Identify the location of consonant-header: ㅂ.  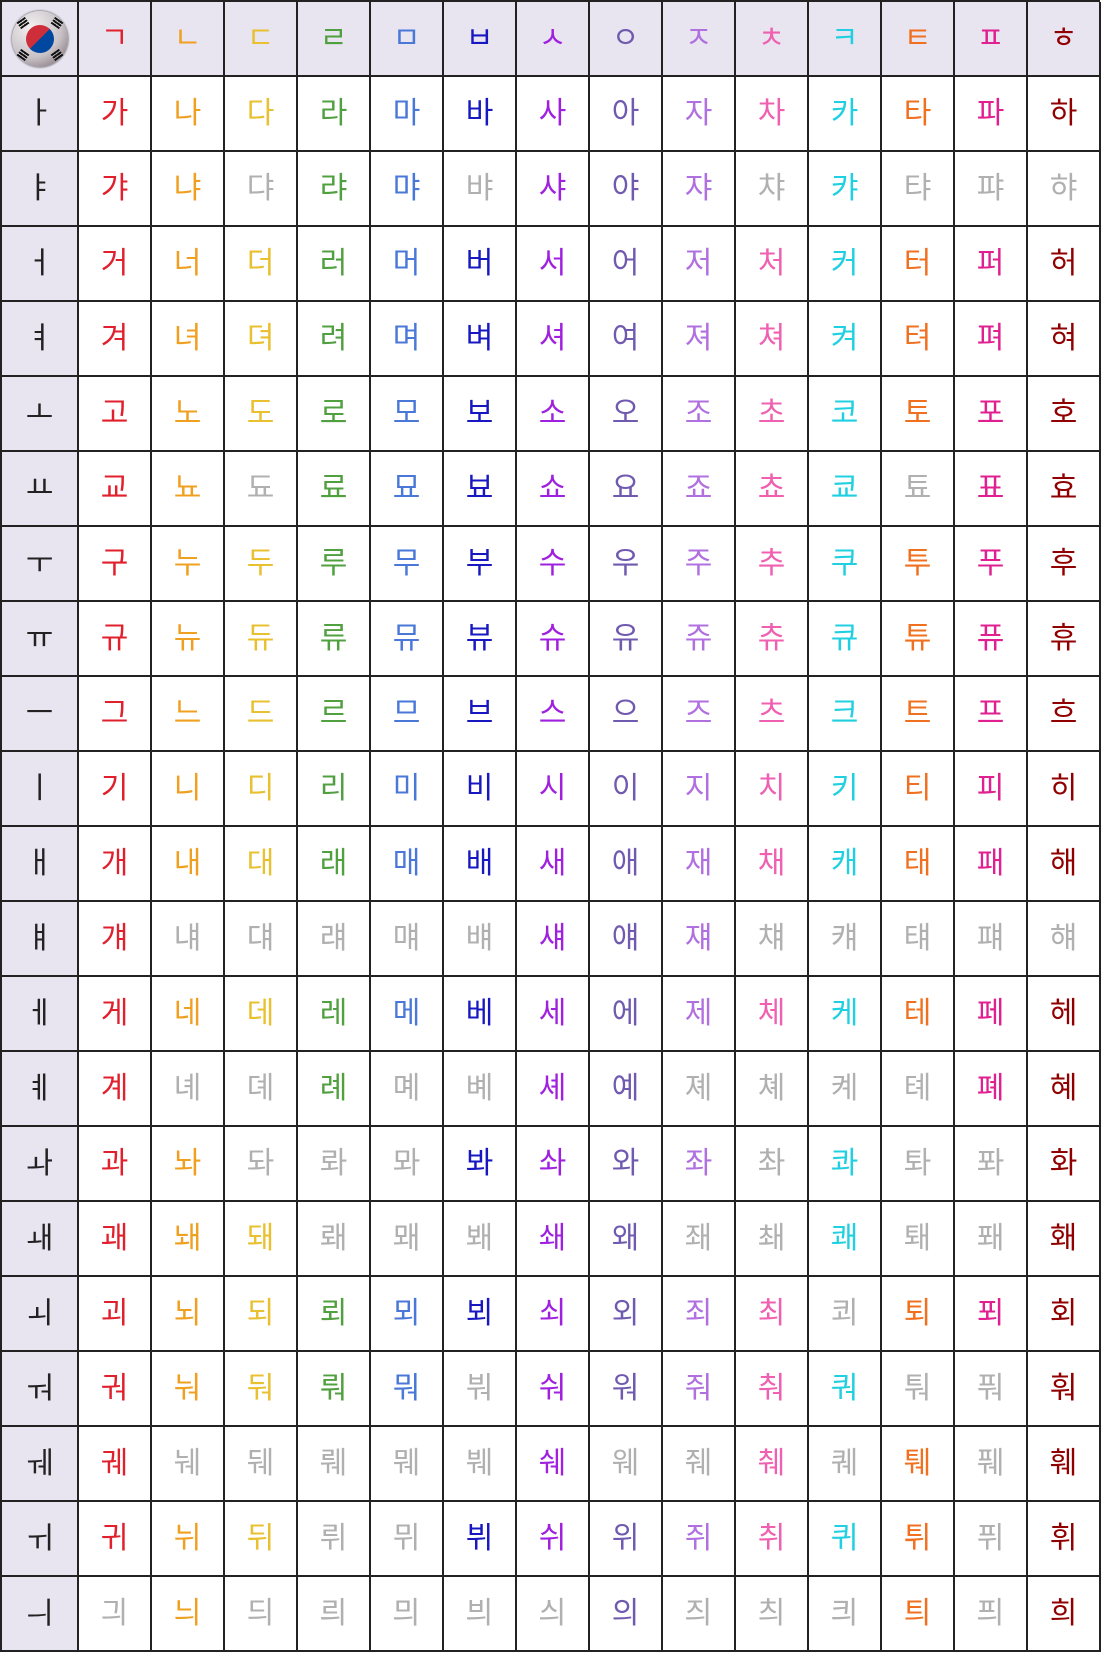
(480, 39).